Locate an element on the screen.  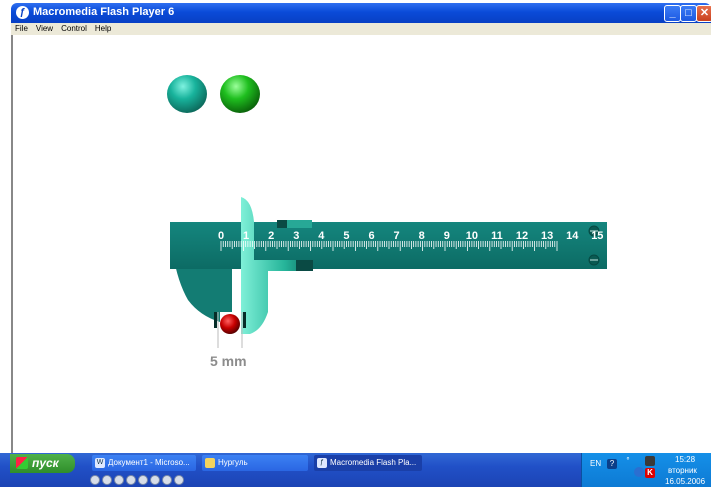
folder-icon is located at coordinates (210, 463).